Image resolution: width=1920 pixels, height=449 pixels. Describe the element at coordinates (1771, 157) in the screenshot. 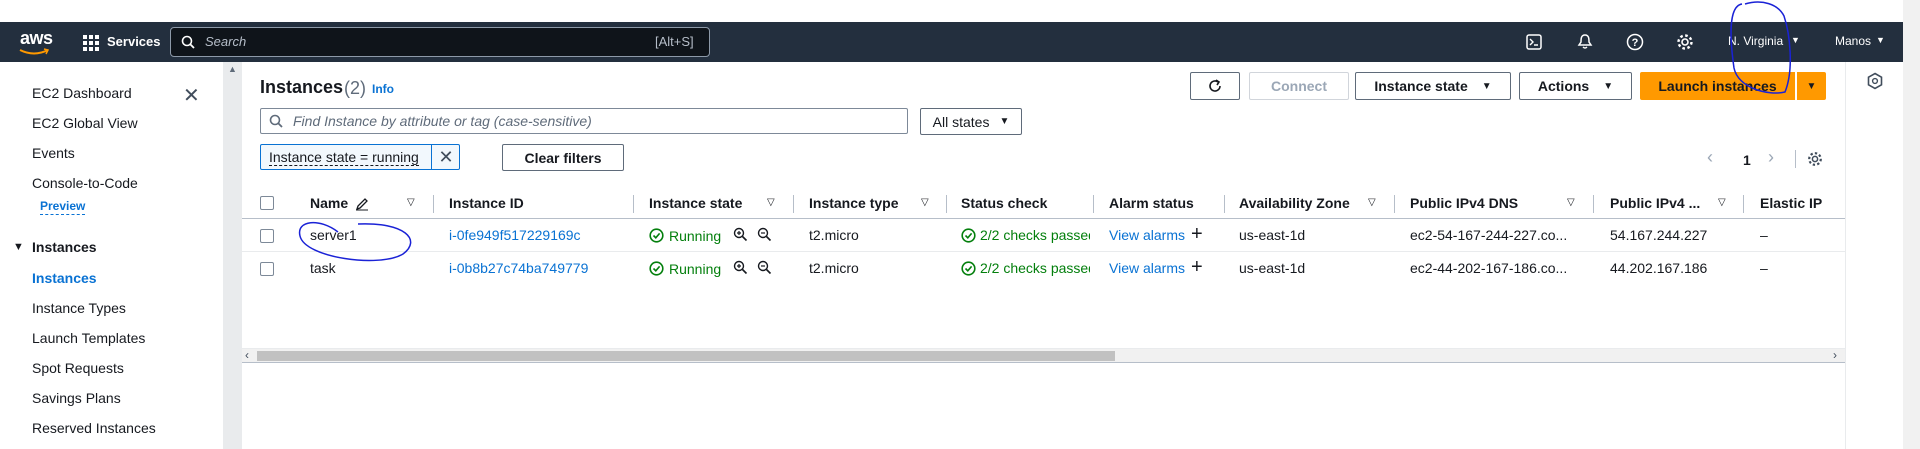

I see `next-page-icon: ›` at that location.